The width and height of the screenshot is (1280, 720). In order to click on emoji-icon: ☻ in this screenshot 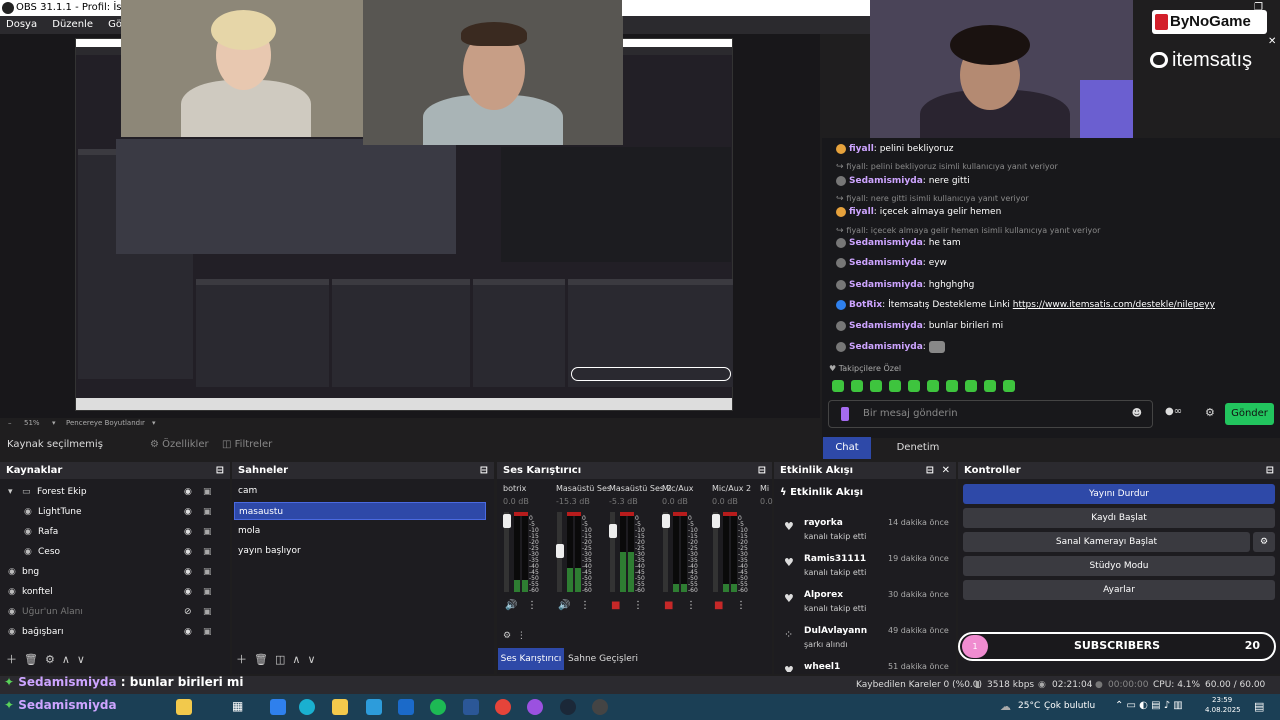, I will do `click(1137, 413)`.